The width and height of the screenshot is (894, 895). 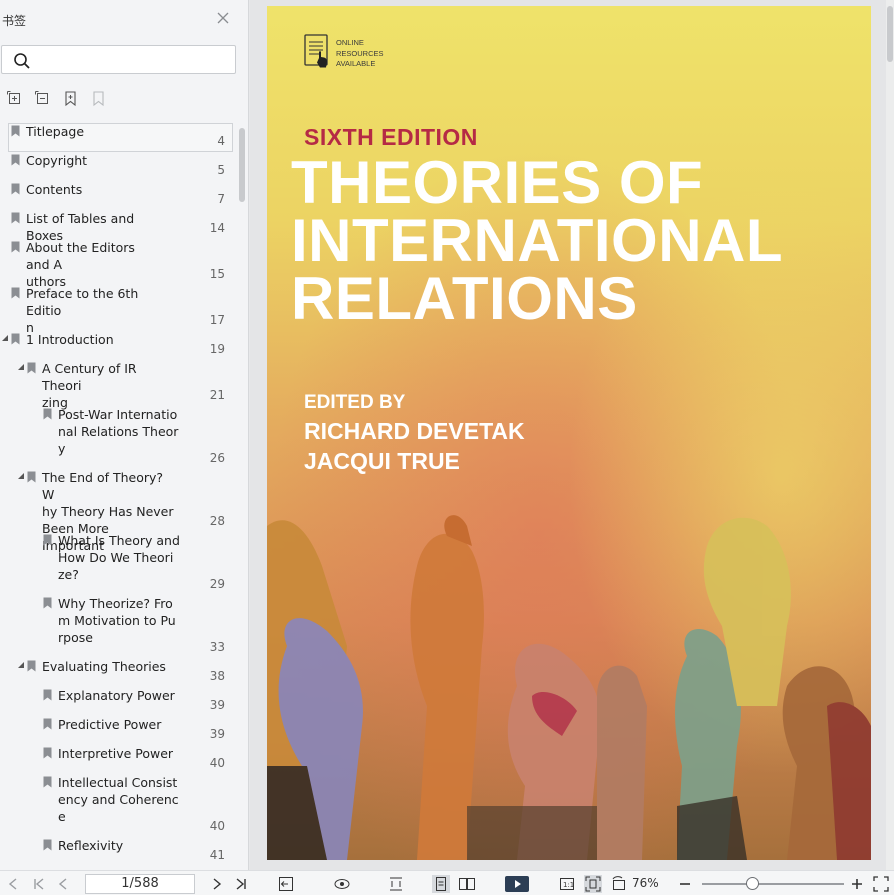 I want to click on bookmark-label: Predictive Power, so click(x=110, y=724).